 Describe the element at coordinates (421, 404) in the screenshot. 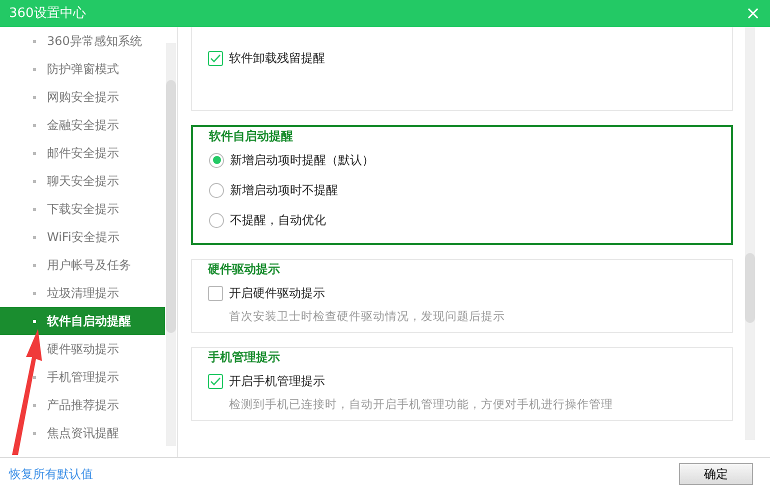

I see `description-text: 检测到手机已连接时，自动开启手机管理功能，方便对手机进行操作管理` at that location.